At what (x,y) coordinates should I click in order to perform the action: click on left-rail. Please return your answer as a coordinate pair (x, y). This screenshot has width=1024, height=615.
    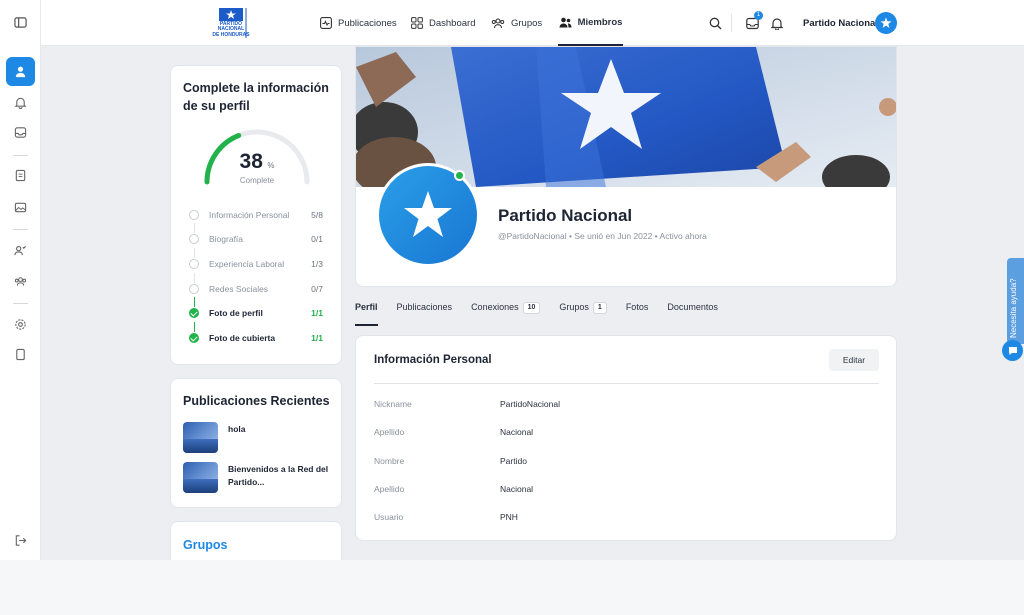
    Looking at the image, I should click on (20, 280).